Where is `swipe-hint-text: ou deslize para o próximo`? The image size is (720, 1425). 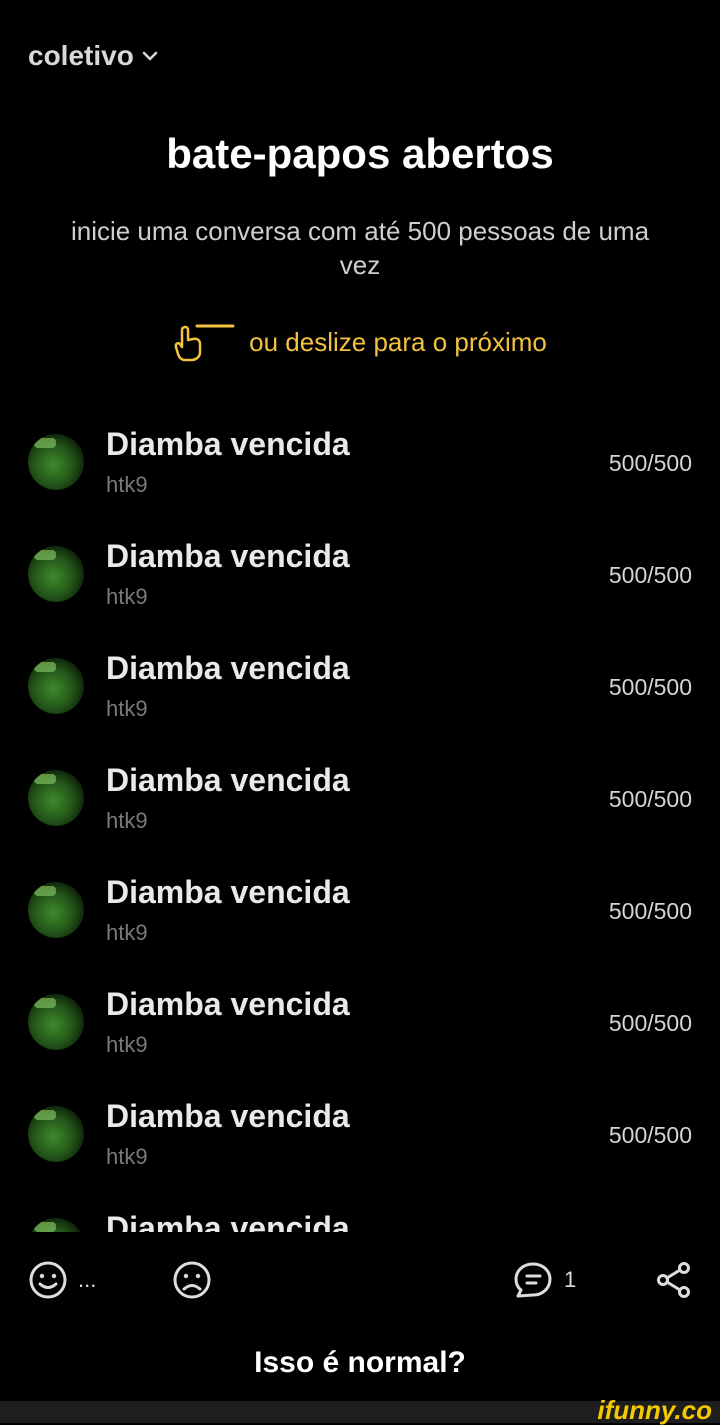 swipe-hint-text: ou deslize para o próximo is located at coordinates (398, 341).